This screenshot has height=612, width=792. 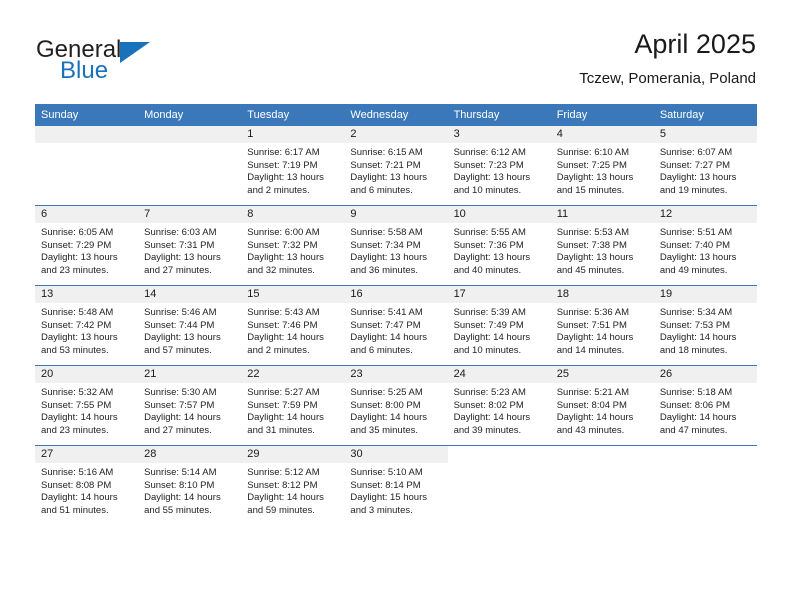 I want to click on weekday-header-friday: Friday, so click(x=602, y=115).